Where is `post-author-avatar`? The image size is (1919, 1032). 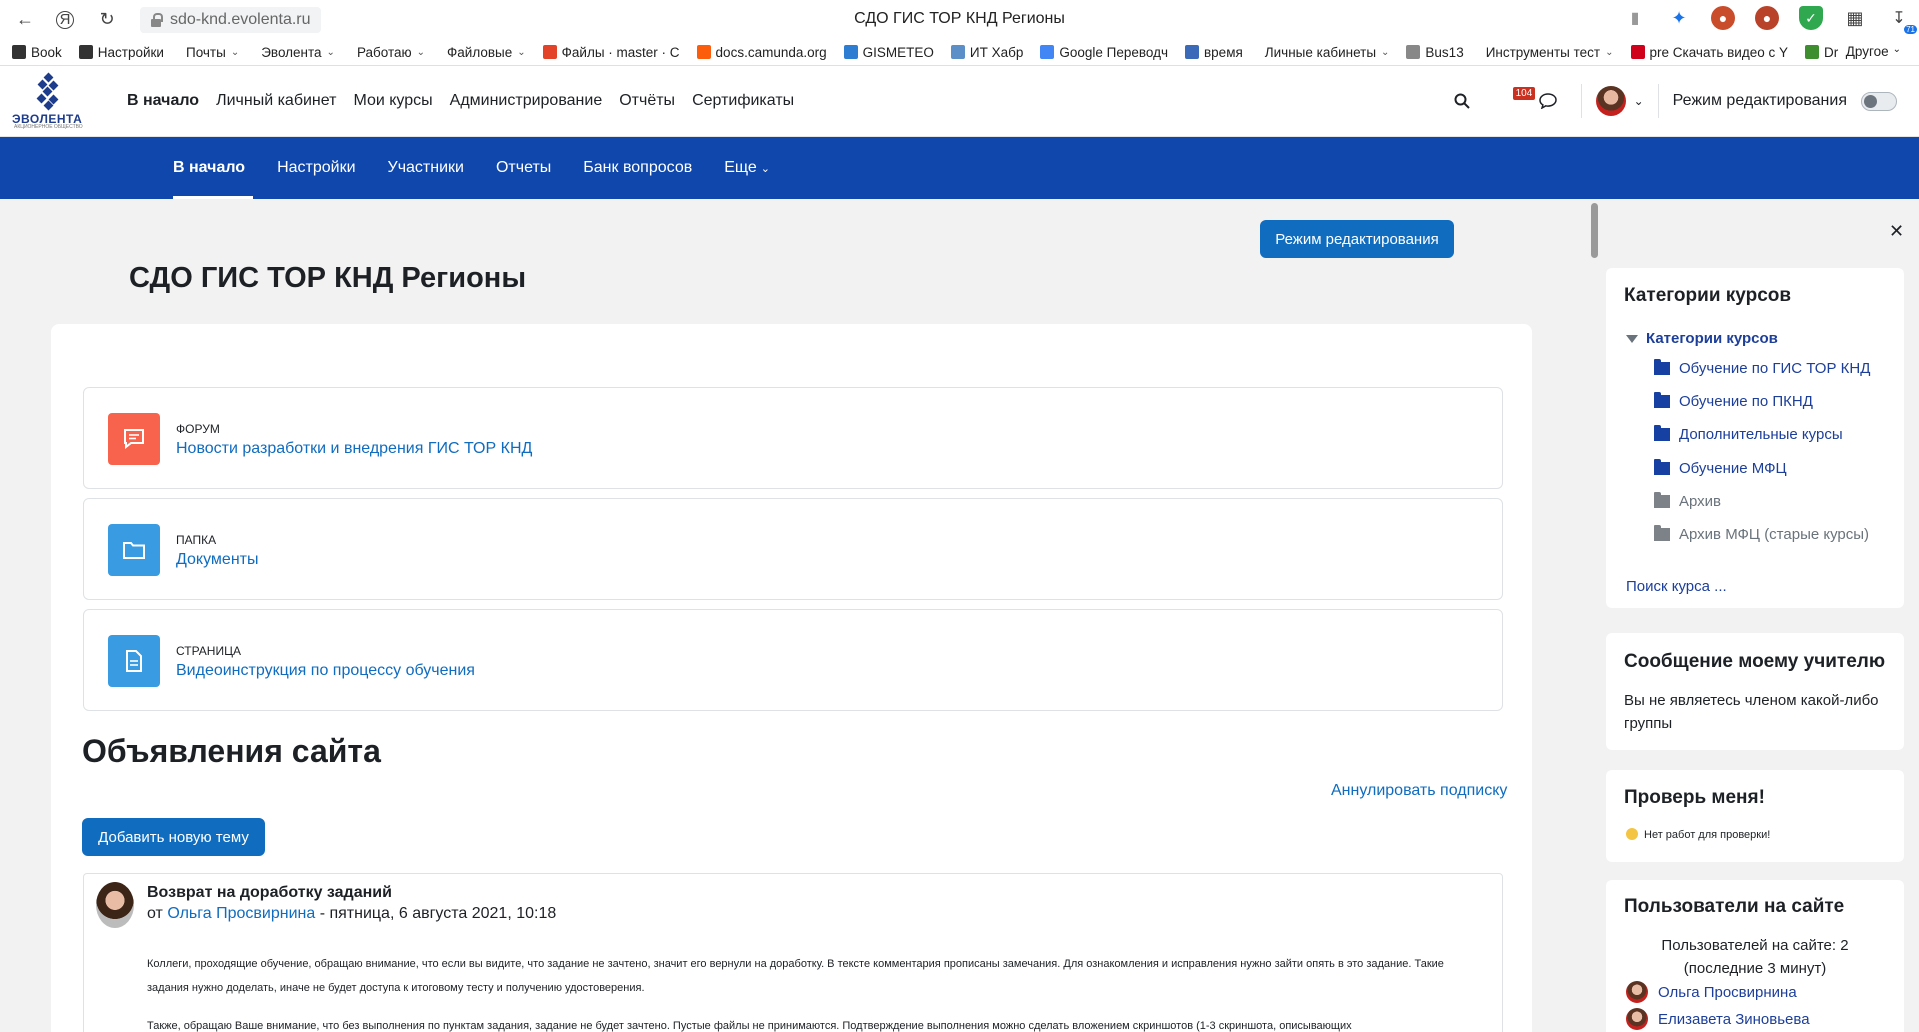 post-author-avatar is located at coordinates (115, 905).